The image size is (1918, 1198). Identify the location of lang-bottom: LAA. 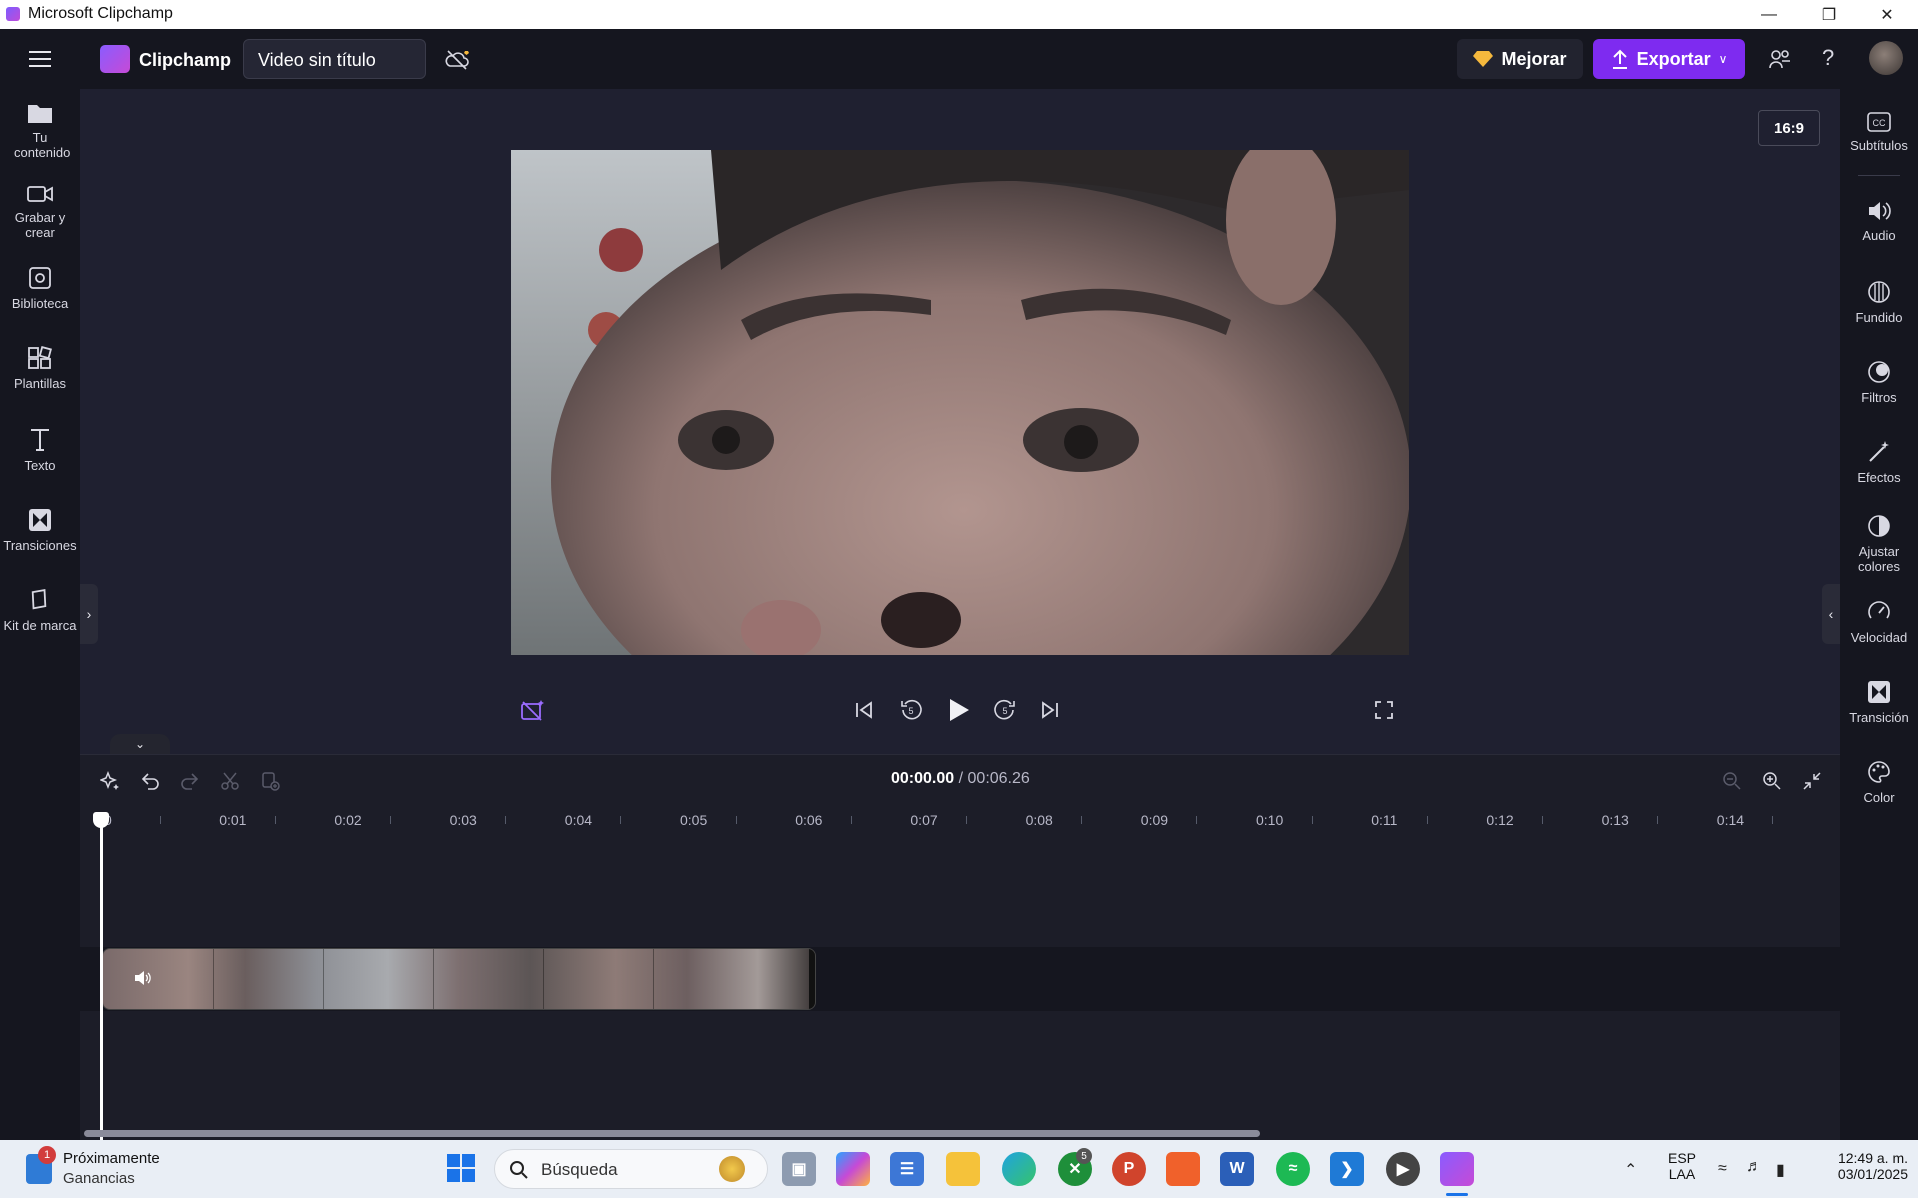
(1682, 1174).